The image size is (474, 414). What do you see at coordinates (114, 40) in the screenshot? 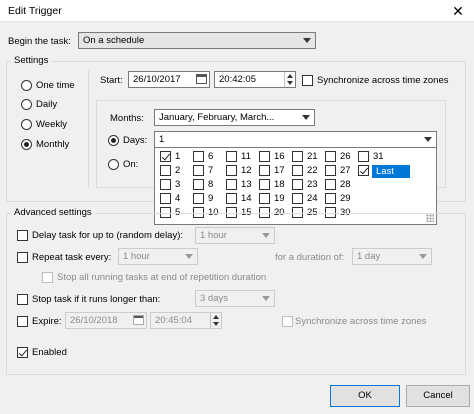
I see `begin-task-value: On a schedule` at bounding box center [114, 40].